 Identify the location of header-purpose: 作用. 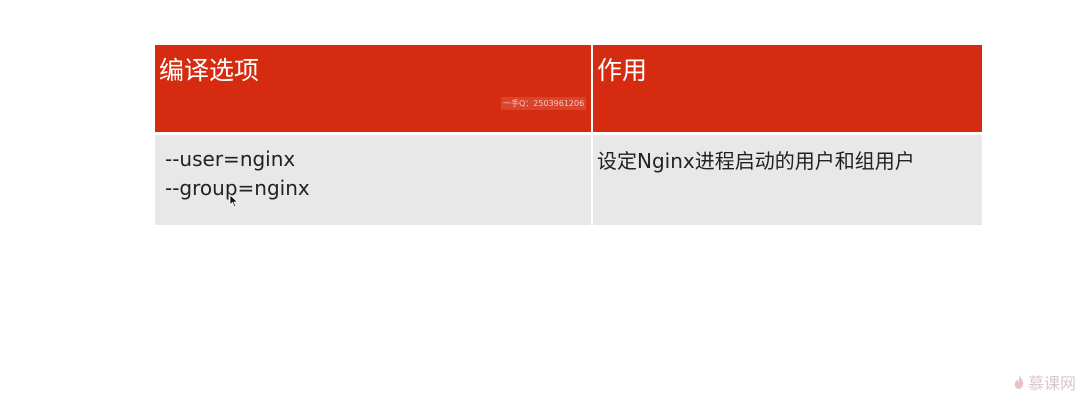
(786, 89).